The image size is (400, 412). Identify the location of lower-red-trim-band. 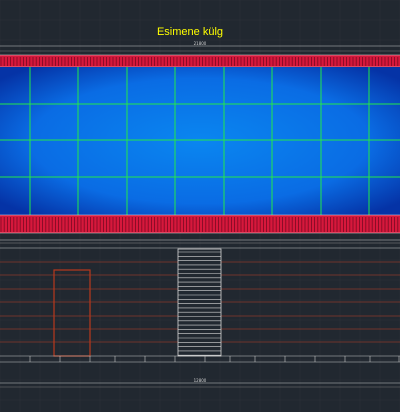
(200, 224).